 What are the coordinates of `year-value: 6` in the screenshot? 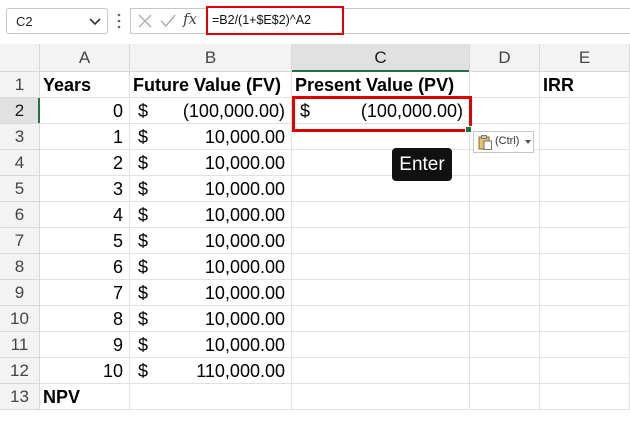 It's located at (117, 267).